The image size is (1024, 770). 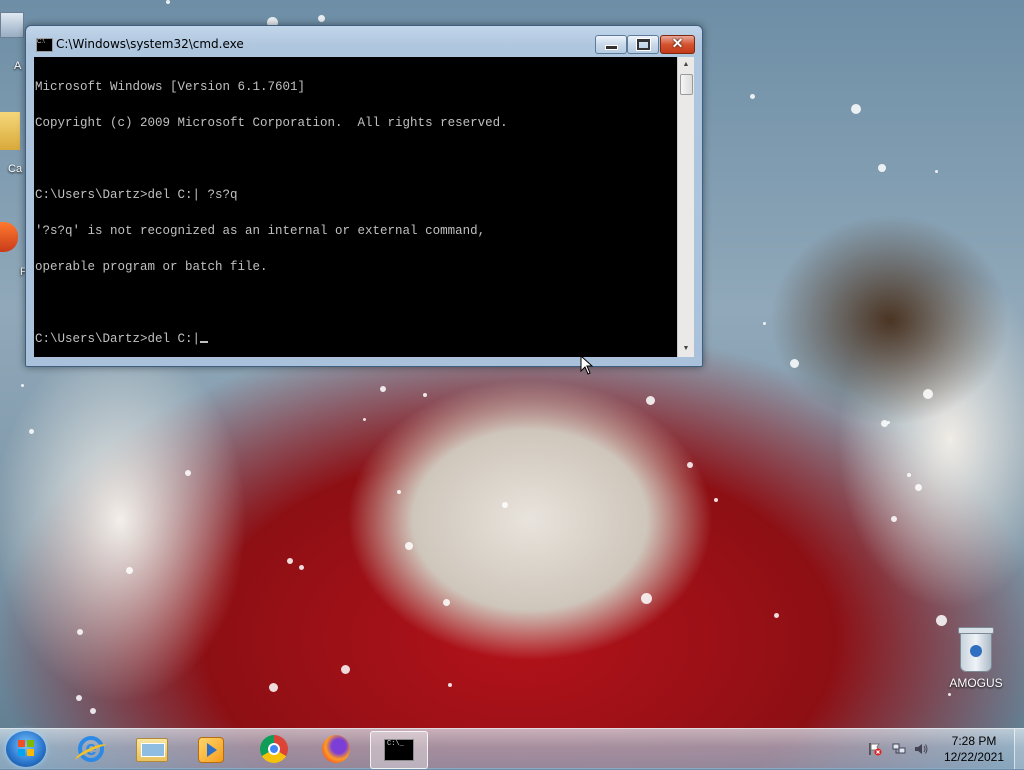 What do you see at coordinates (364, 42) in the screenshot?
I see `title-bar: C:\ C:\Windows\system32\cmd.exe ✕` at bounding box center [364, 42].